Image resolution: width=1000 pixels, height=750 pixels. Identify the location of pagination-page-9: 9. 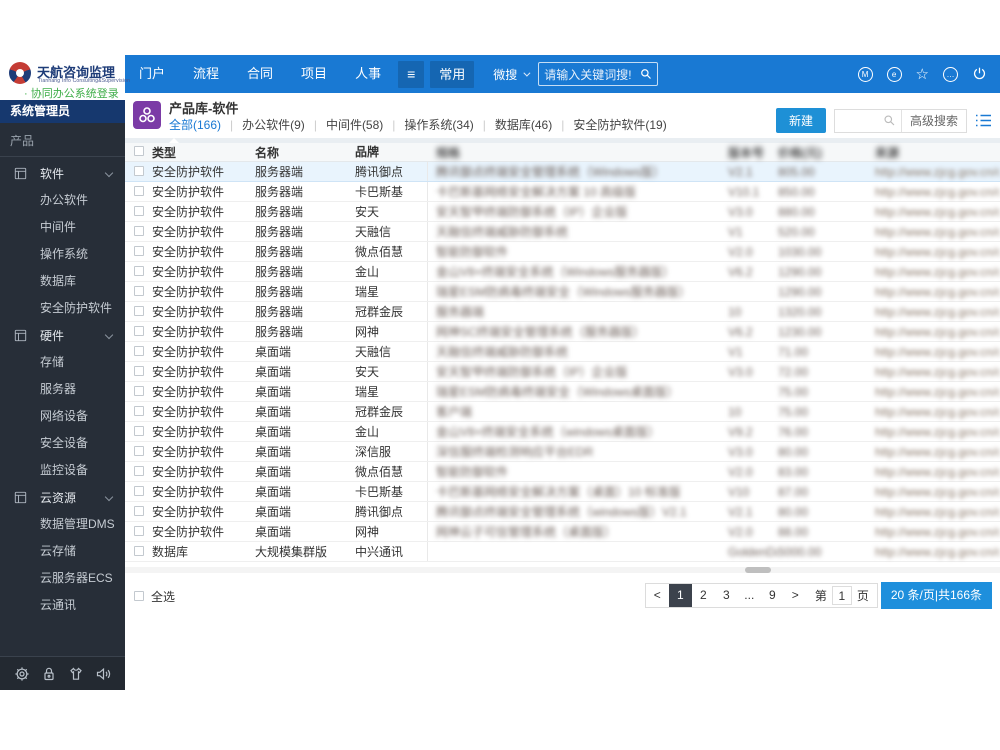
(772, 595).